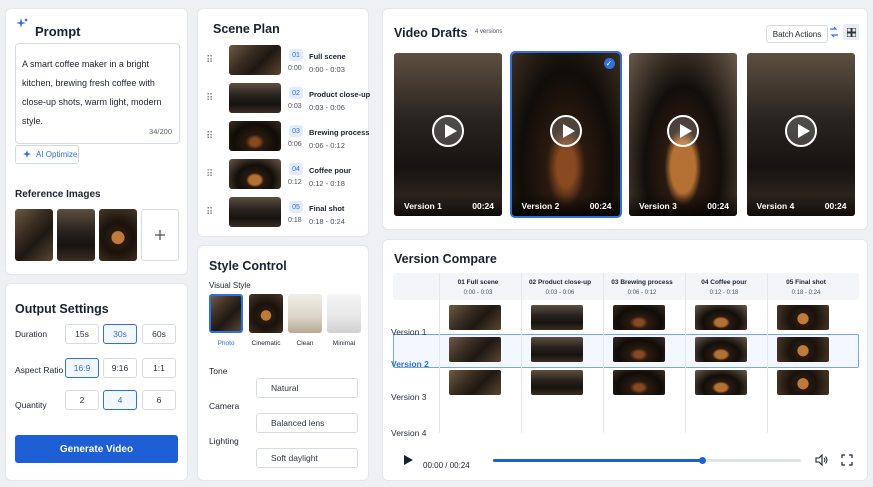  I want to click on playback-time: 00:00 / 00:24, so click(446, 465).